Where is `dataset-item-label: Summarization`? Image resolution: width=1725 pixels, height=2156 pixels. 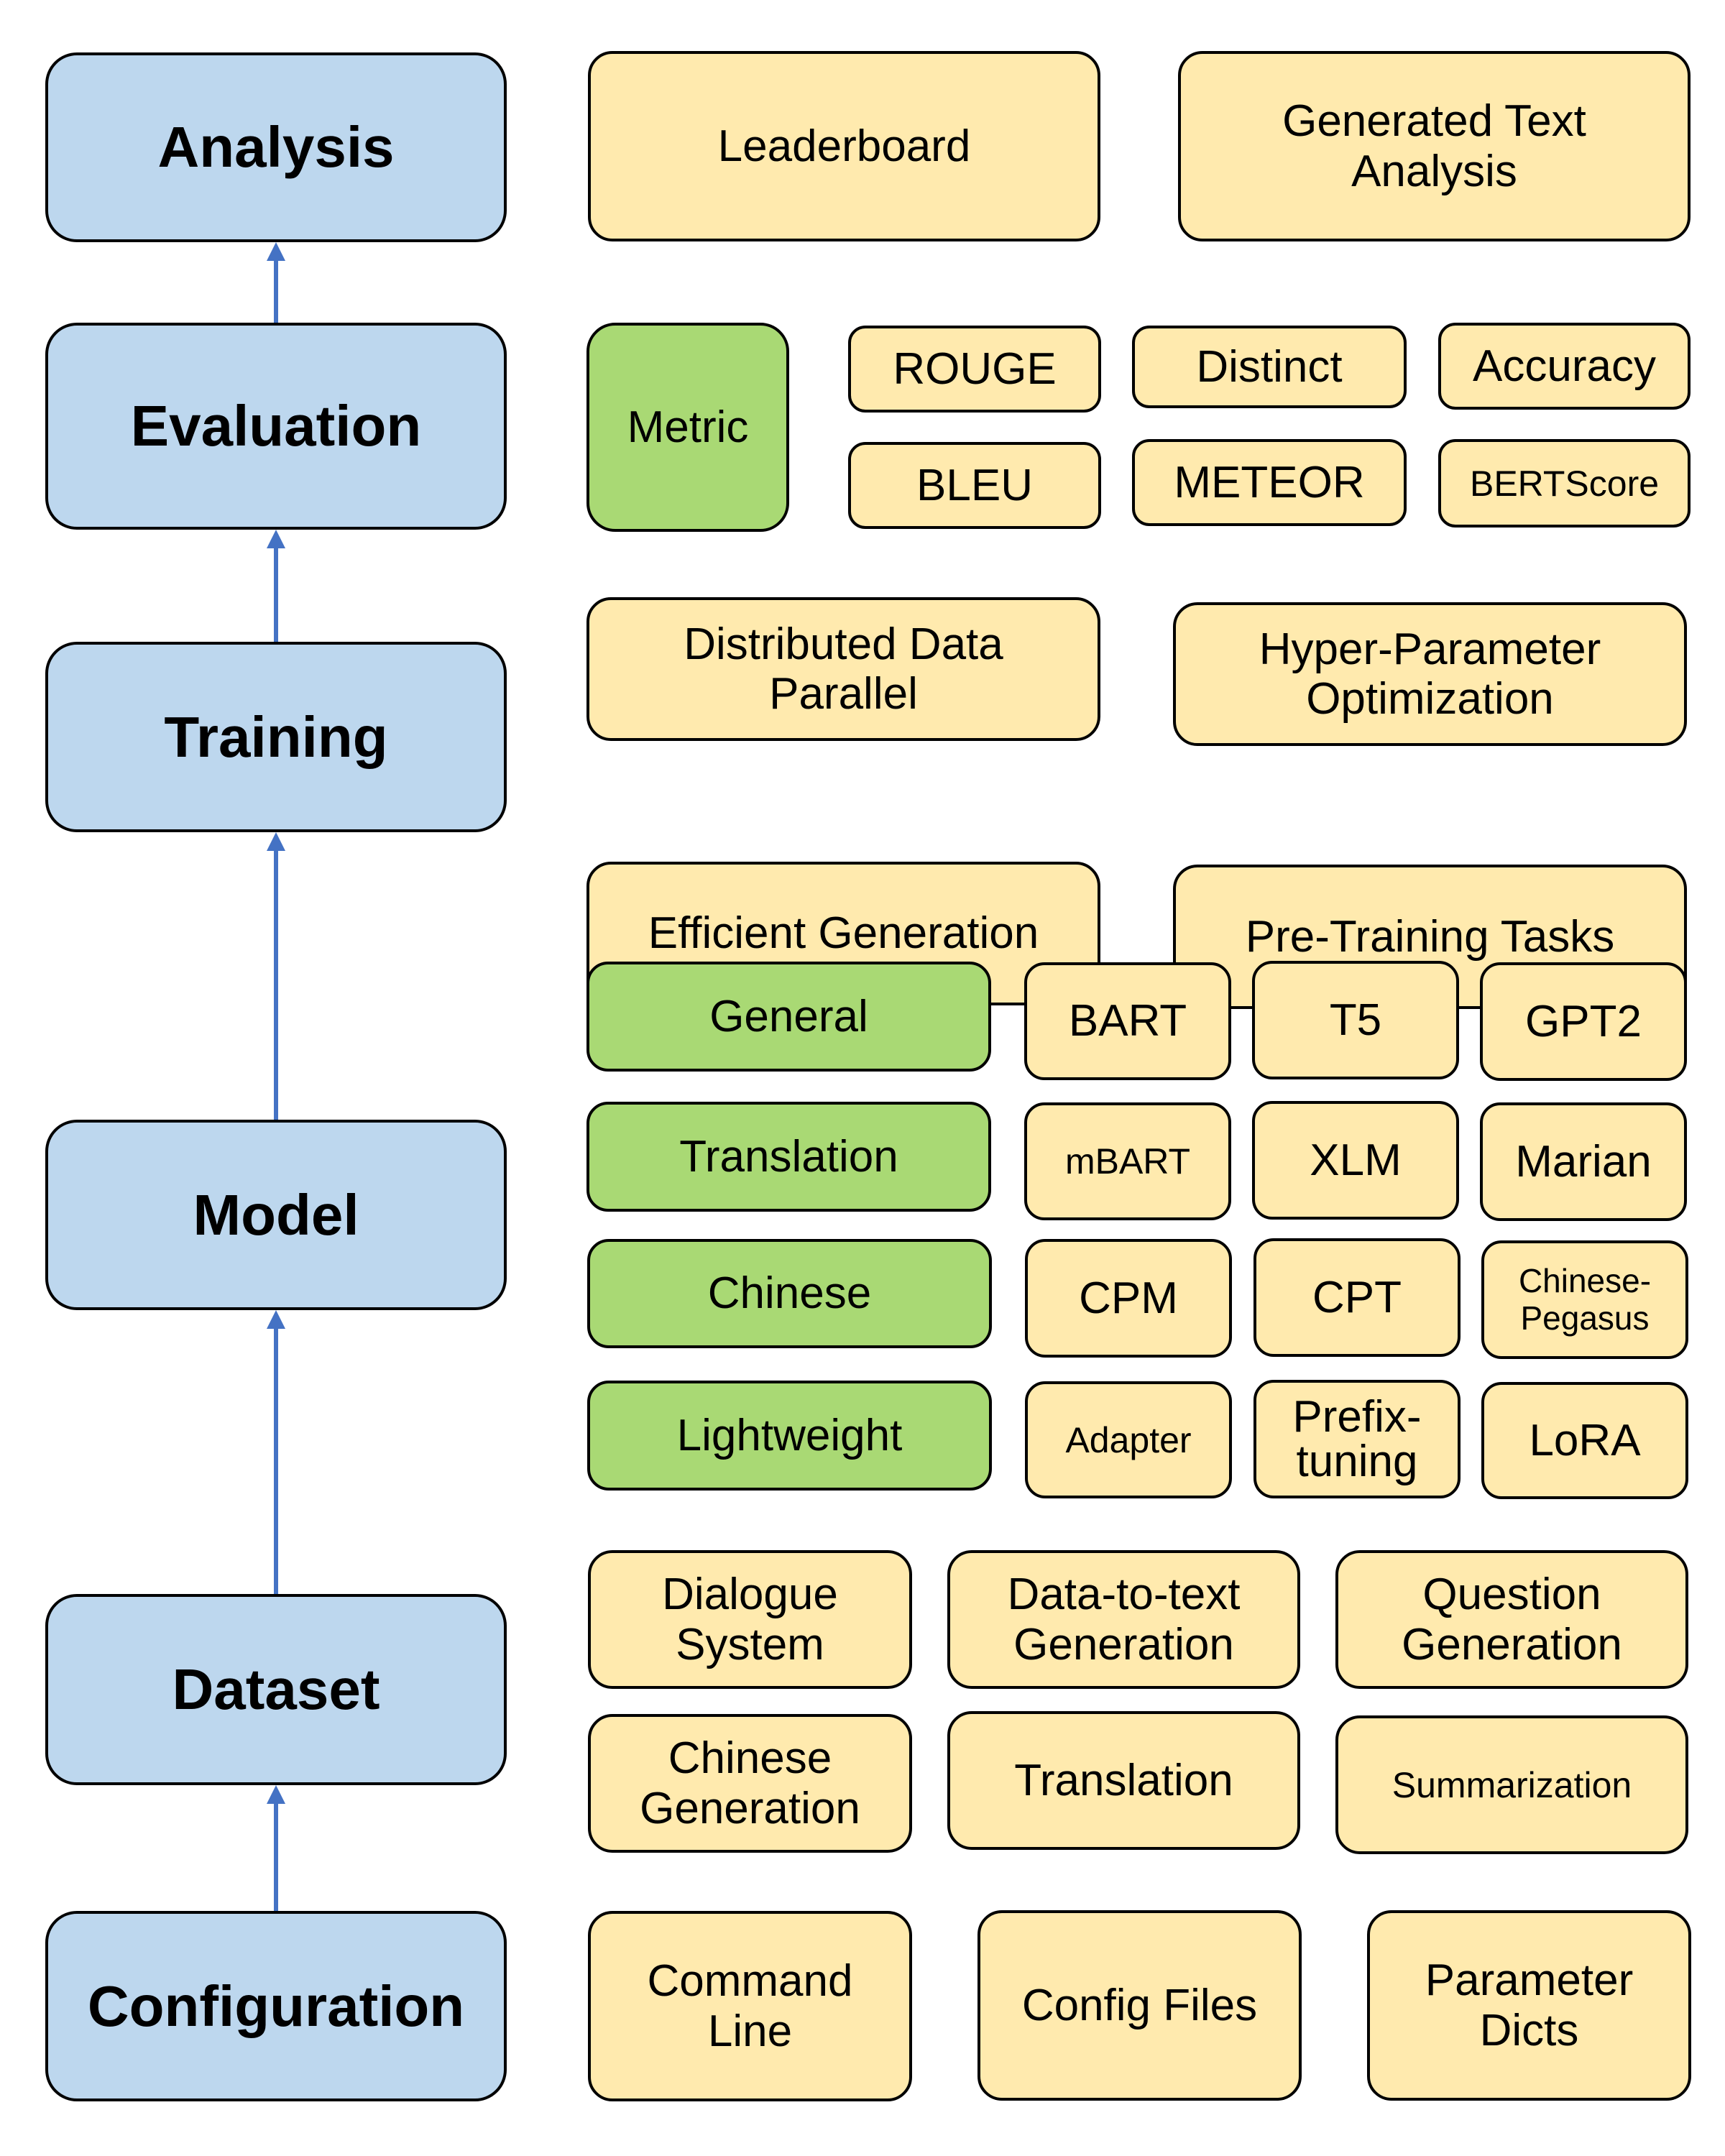 dataset-item-label: Summarization is located at coordinates (1512, 1785).